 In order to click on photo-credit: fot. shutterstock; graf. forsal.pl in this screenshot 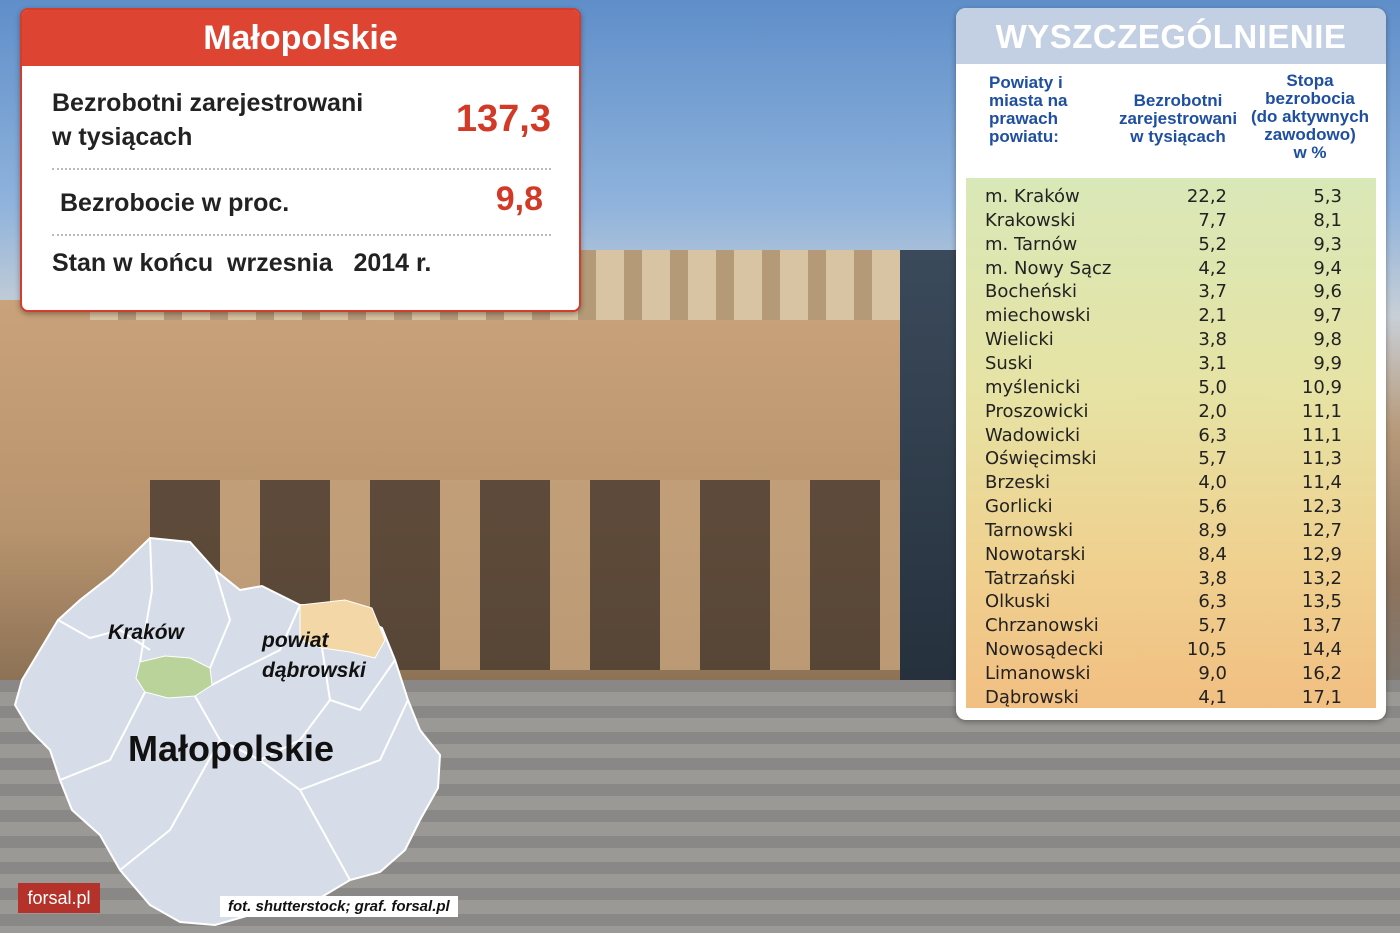, I will do `click(339, 906)`.